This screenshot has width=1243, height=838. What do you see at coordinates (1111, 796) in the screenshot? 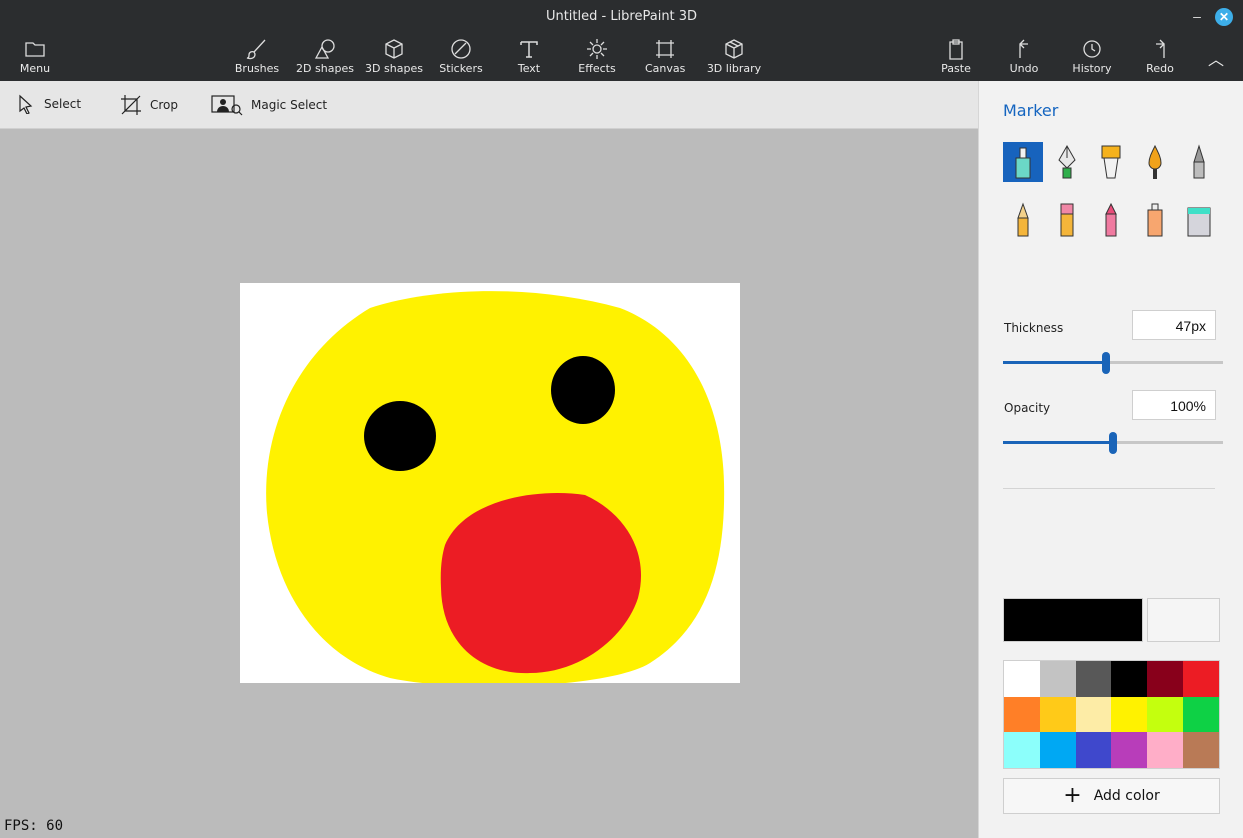
I see `add-color-button: + Add color` at bounding box center [1111, 796].